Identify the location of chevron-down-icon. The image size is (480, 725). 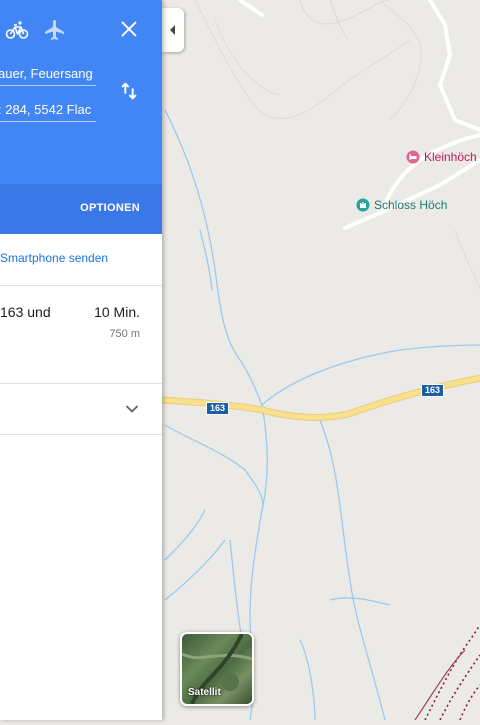
(132, 409).